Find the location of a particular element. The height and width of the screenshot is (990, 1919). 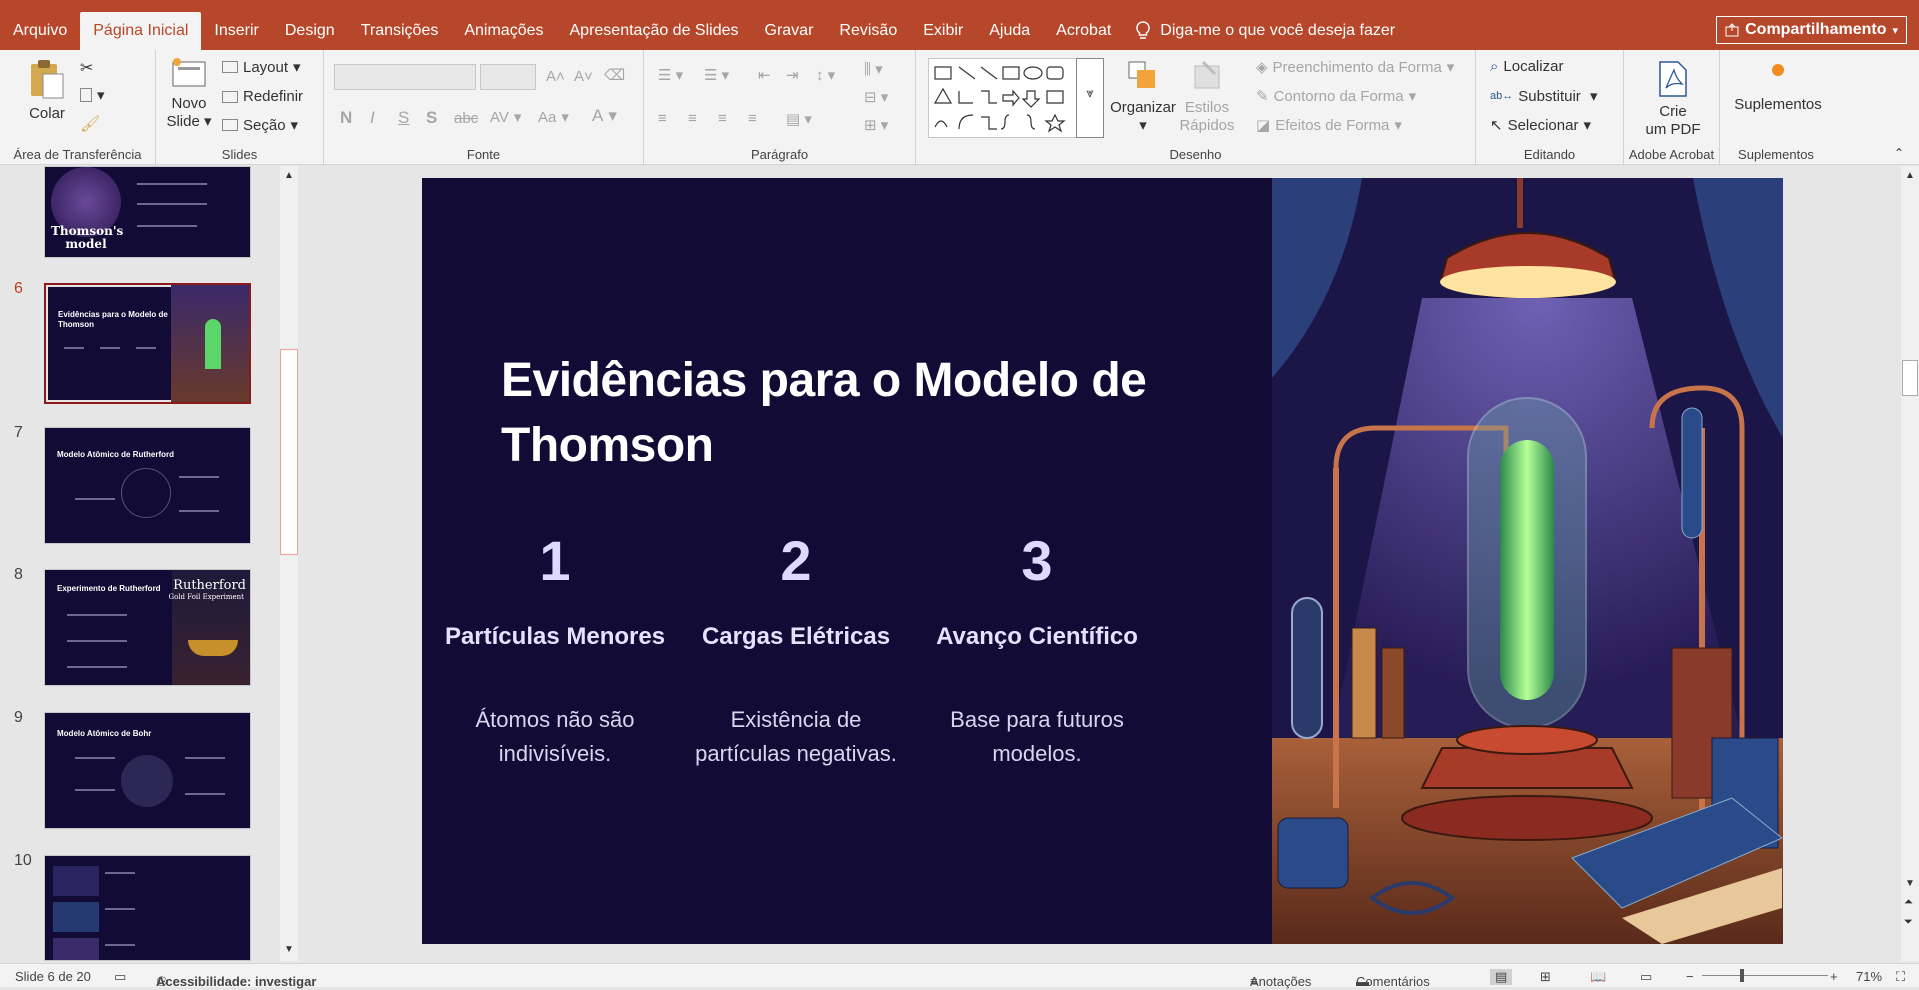

line-spacing-icon: ↕ ▾ is located at coordinates (825, 75).